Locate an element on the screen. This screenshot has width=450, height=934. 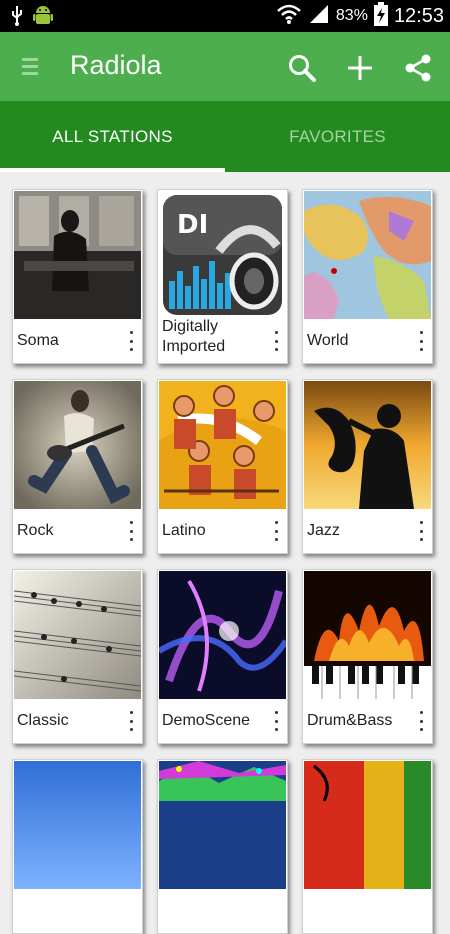
station-name: Drum&Bass is located at coordinates (350, 720).